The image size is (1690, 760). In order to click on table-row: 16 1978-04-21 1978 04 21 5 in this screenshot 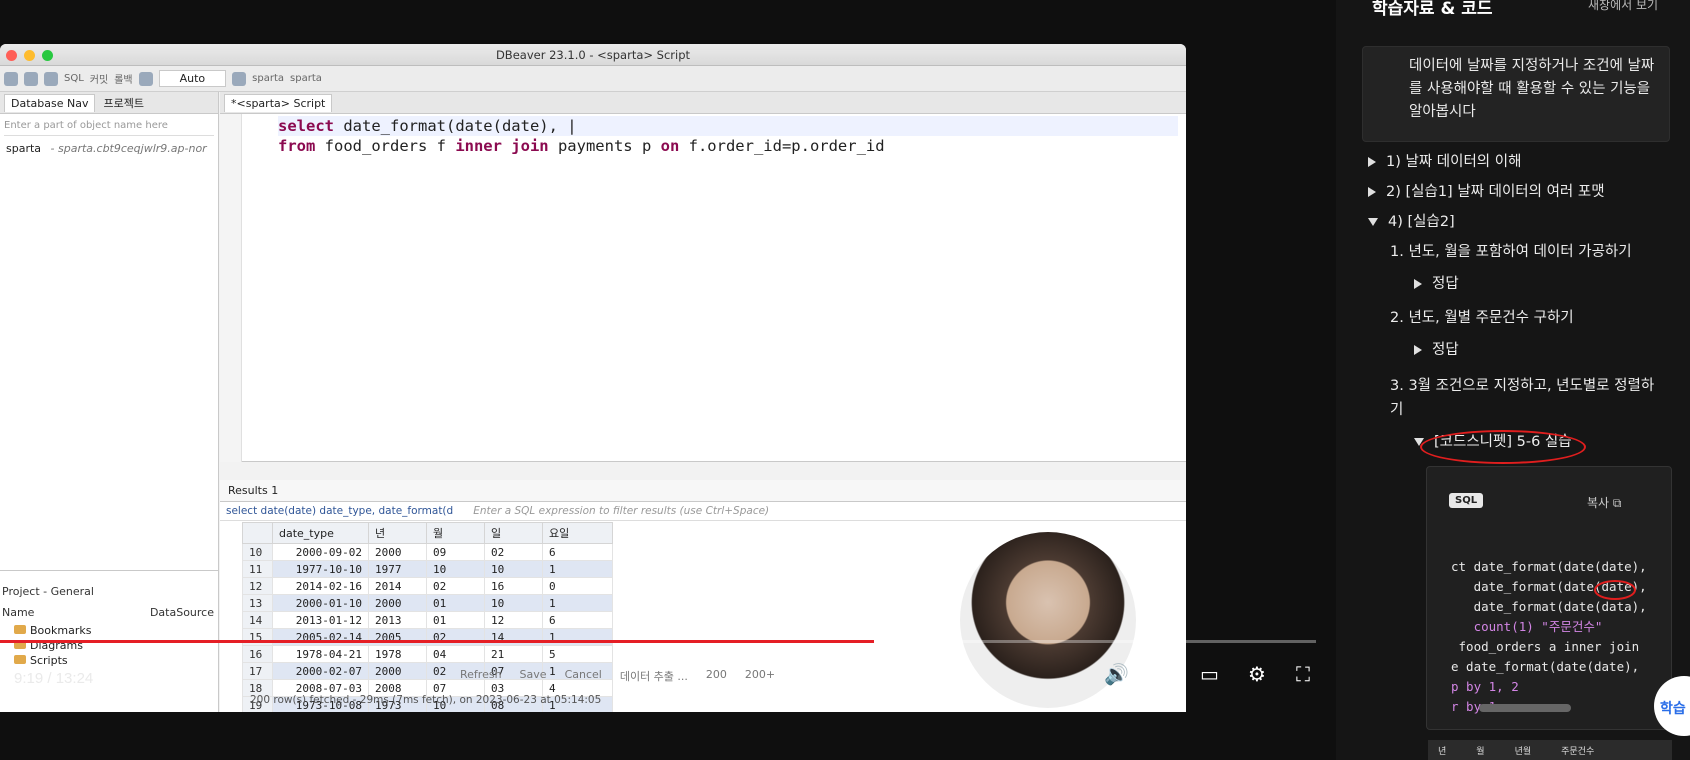, I will do `click(427, 654)`.